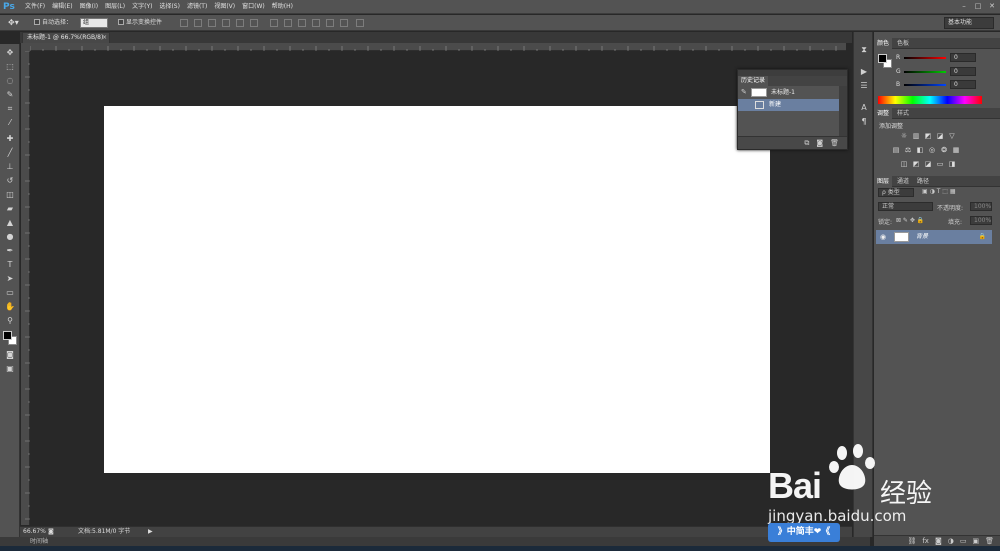 This screenshot has height=551, width=1000. I want to click on threshold-icon: ◪, so click(928, 164).